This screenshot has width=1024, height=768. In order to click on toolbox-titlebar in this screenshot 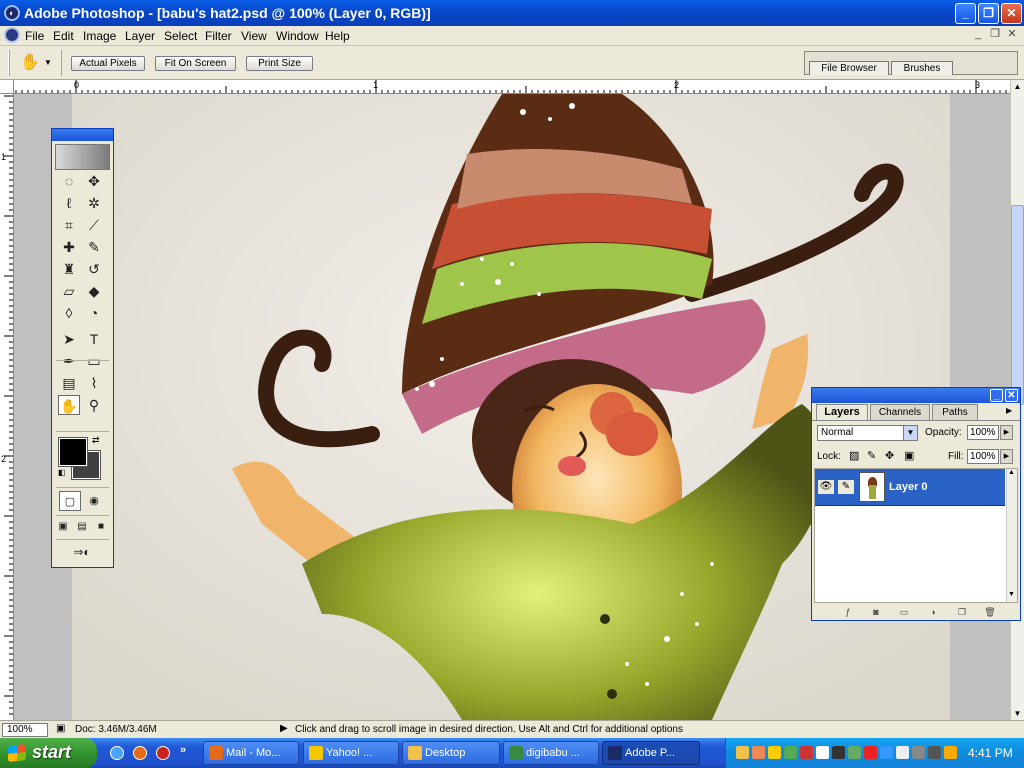, I will do `click(82, 135)`.